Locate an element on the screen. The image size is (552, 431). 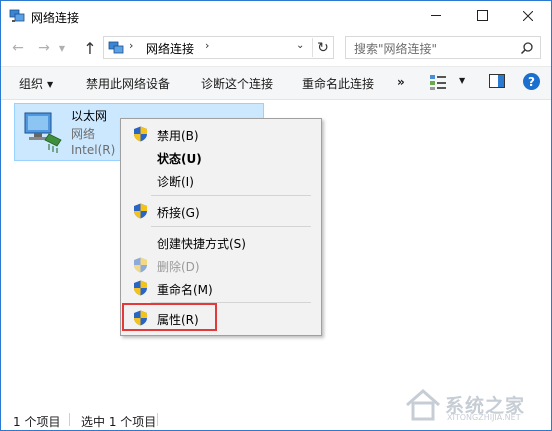
forward-button: → is located at coordinates (44, 48).